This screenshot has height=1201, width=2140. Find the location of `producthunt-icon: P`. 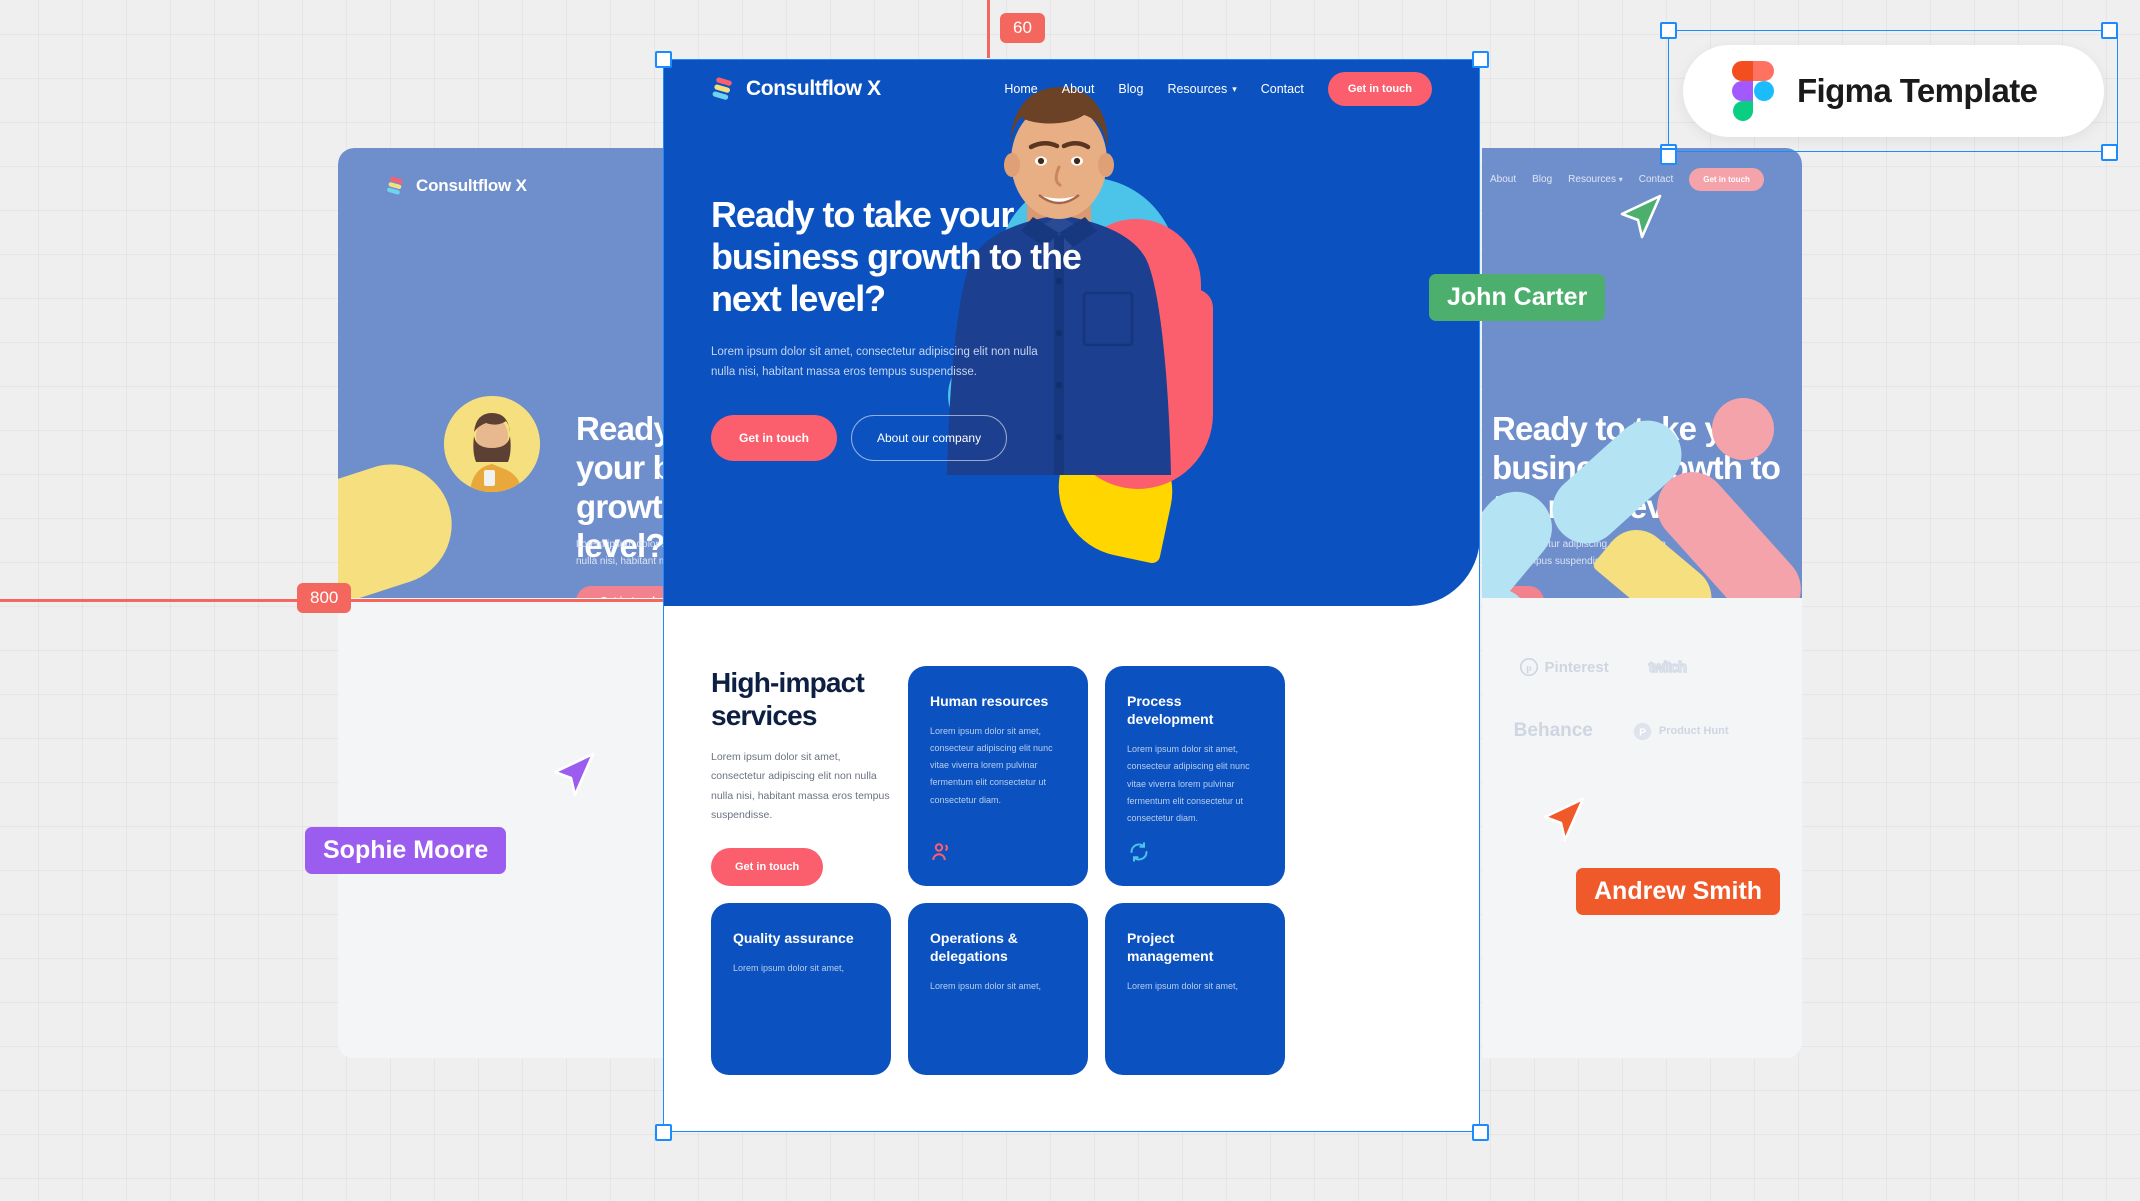

producthunt-icon: P is located at coordinates (1642, 731).